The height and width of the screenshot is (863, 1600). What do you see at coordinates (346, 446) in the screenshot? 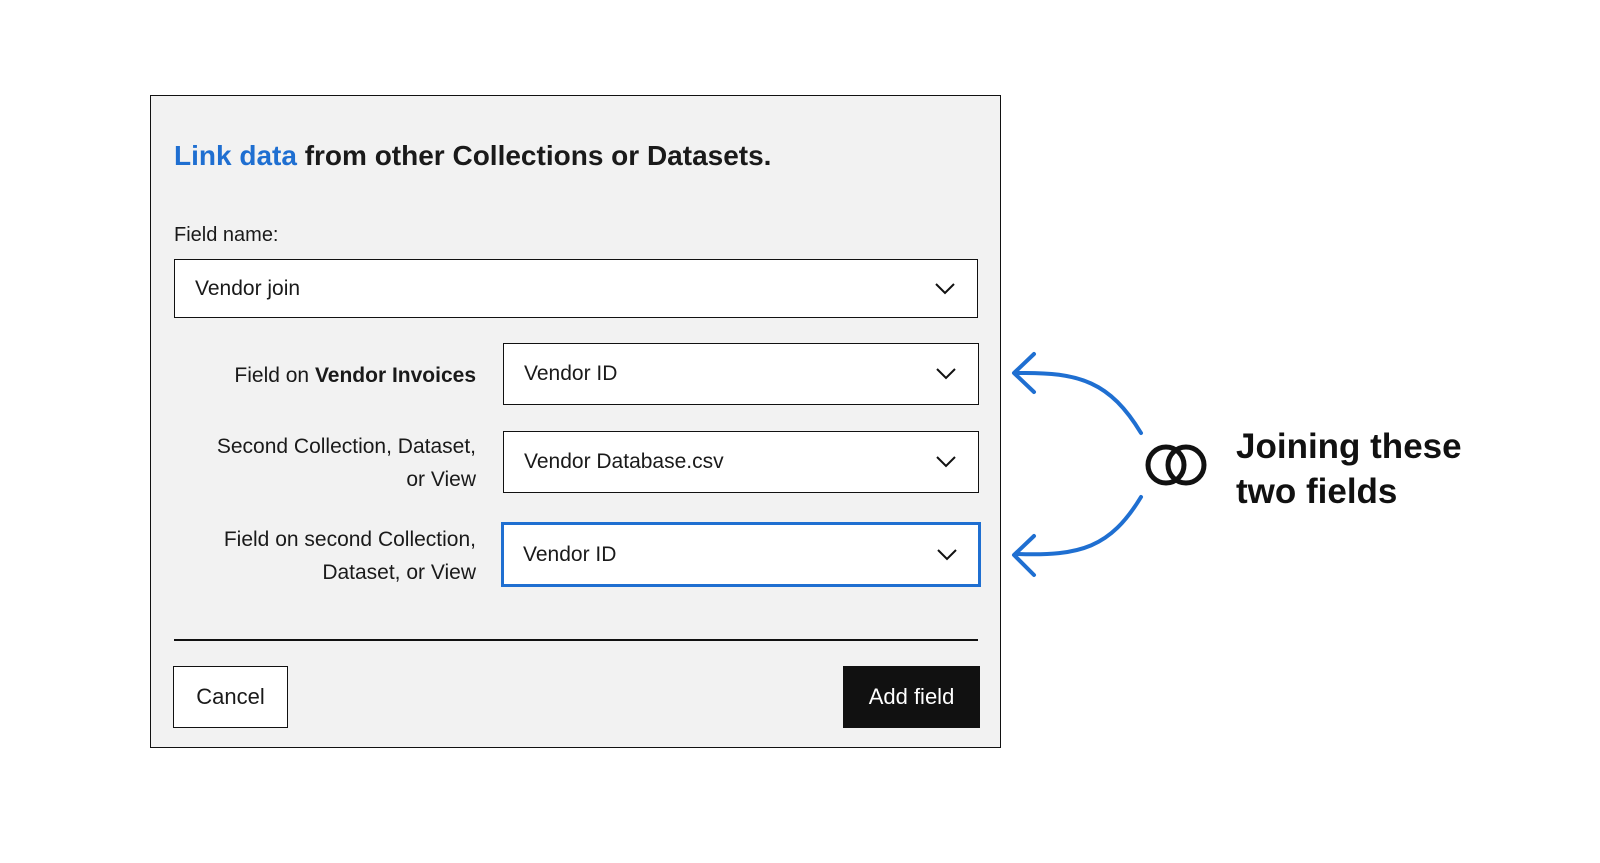
I see `second-collection-label-line1: Second Collection, Dataset,` at bounding box center [346, 446].